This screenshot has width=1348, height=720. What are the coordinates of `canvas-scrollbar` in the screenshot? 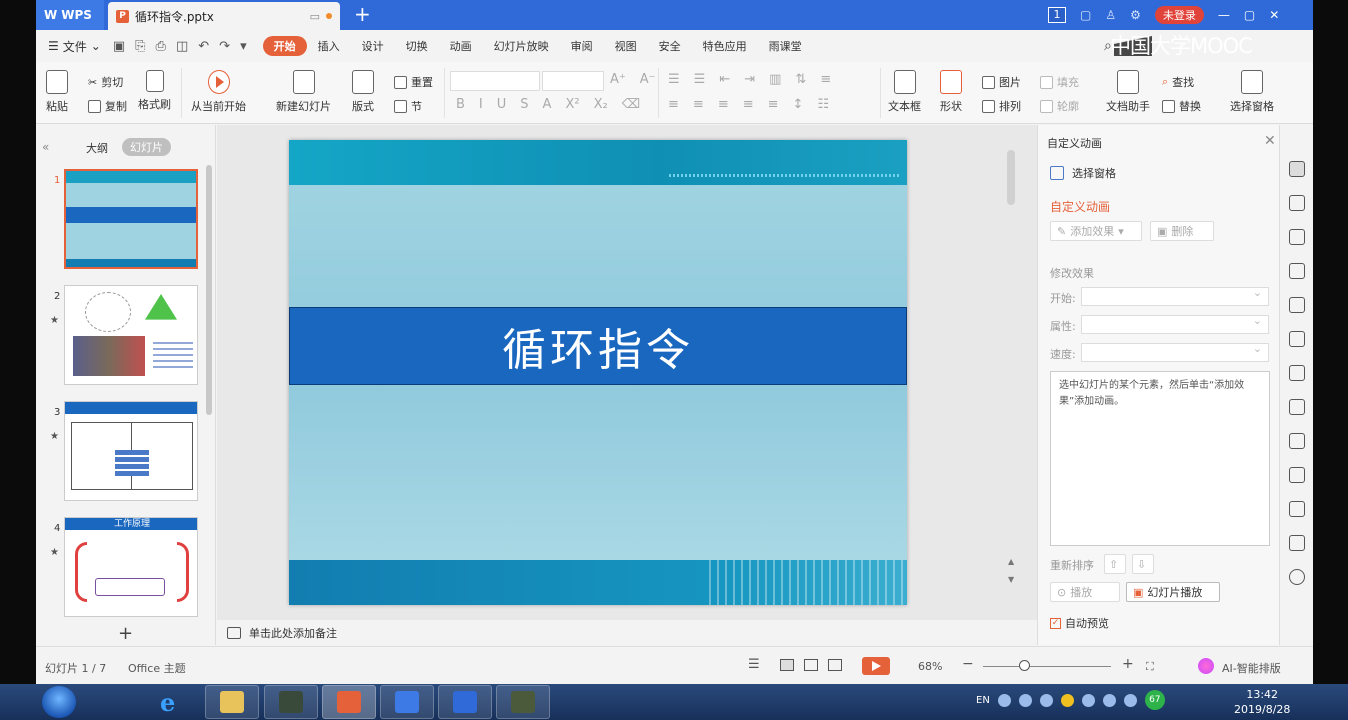 It's located at (1011, 177).